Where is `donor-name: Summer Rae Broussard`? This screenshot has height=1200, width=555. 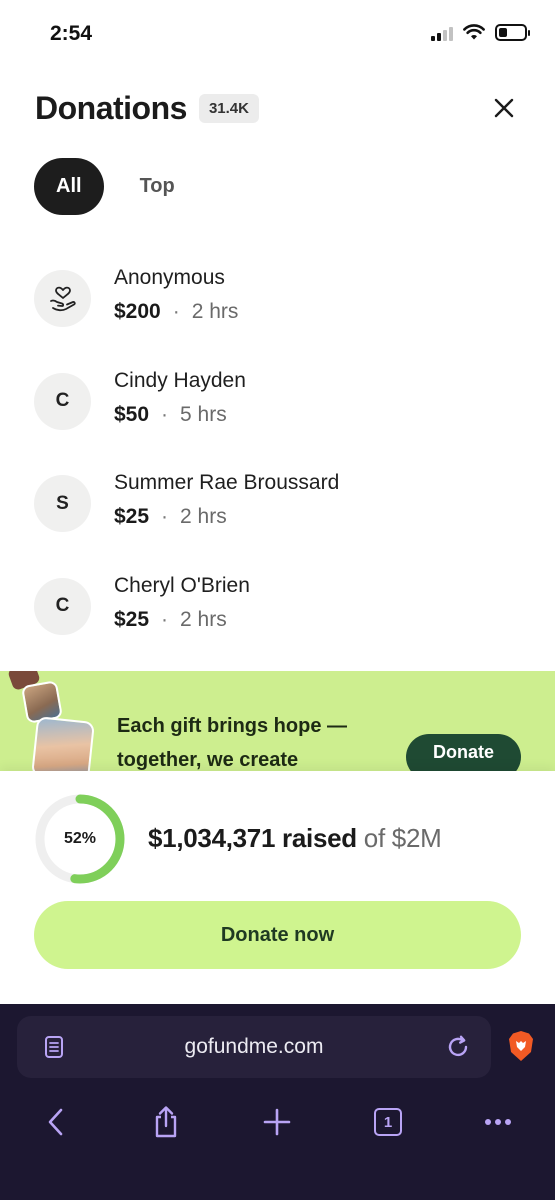 donor-name: Summer Rae Broussard is located at coordinates (227, 482).